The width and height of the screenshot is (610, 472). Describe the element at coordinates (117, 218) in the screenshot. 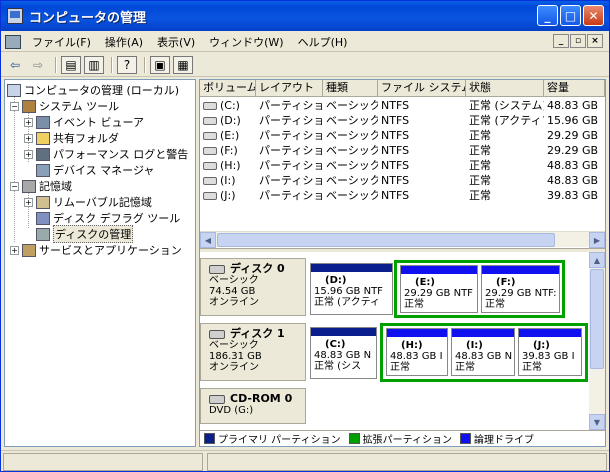

I see `tree-label: ディスク デフラグ ツール` at that location.